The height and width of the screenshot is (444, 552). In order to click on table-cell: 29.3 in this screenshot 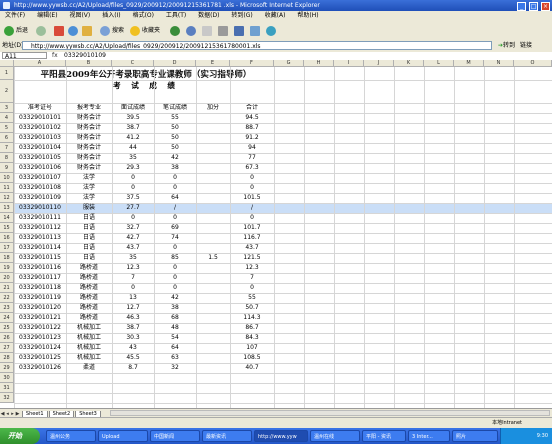, I will do `click(133, 168)`.